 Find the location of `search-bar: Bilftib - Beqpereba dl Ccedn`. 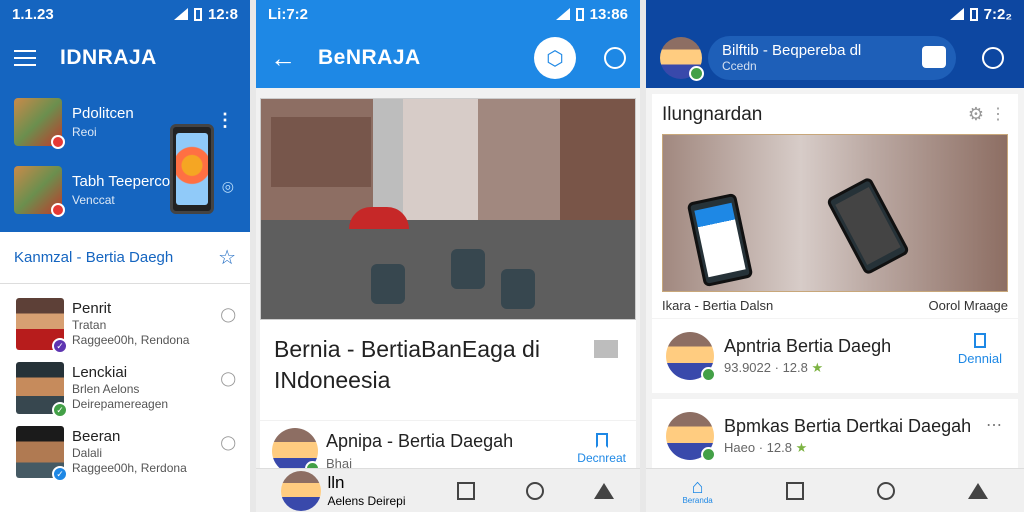

search-bar: Bilftib - Beqpereba dl Ccedn is located at coordinates (832, 58).